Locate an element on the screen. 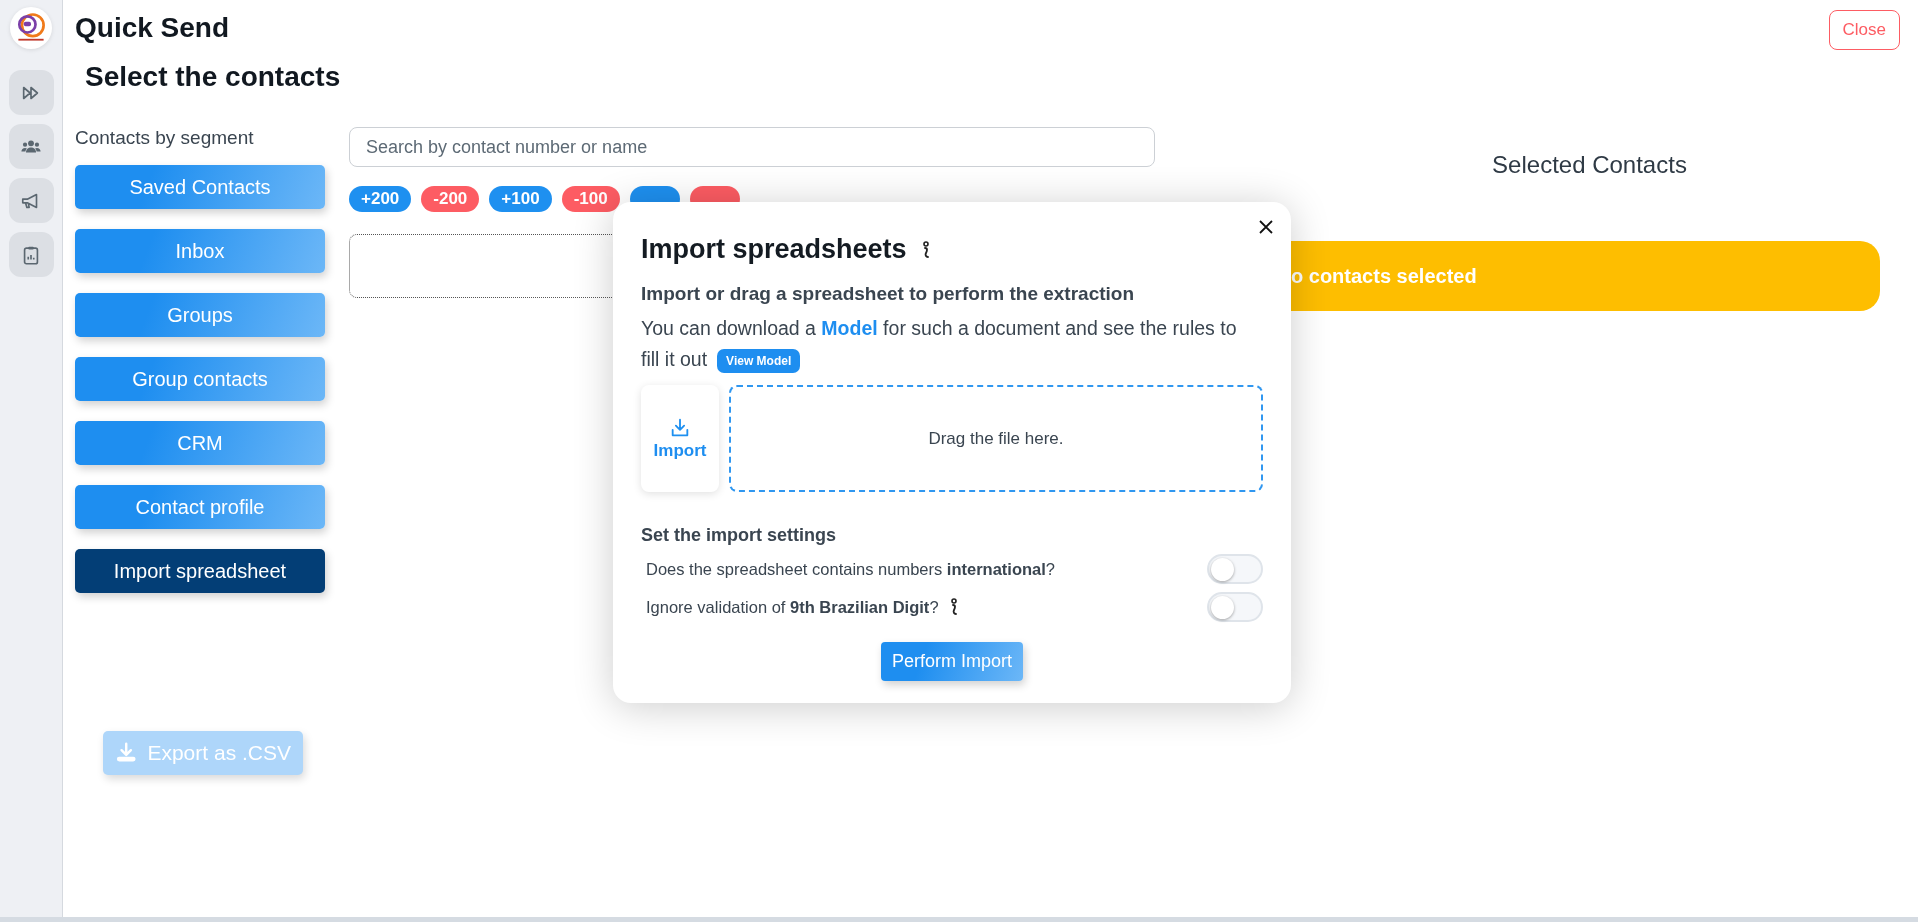  selected-contacts-title: Selected Contacts is located at coordinates (1589, 165).